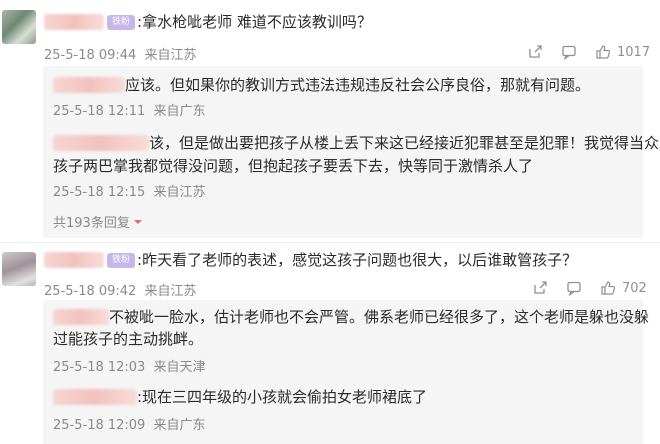 The image size is (660, 444). What do you see at coordinates (404, 143) in the screenshot?
I see `reply-text-line1: 该，但是做出要把孩子从楼上丢下来这已经接近犯罪甚至是犯罪！我觉得当众扇` at bounding box center [404, 143].